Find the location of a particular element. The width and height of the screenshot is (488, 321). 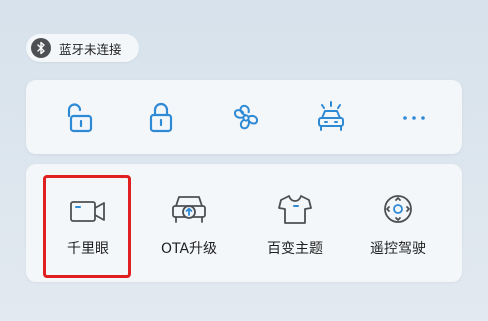

lock-button is located at coordinates (161, 118).